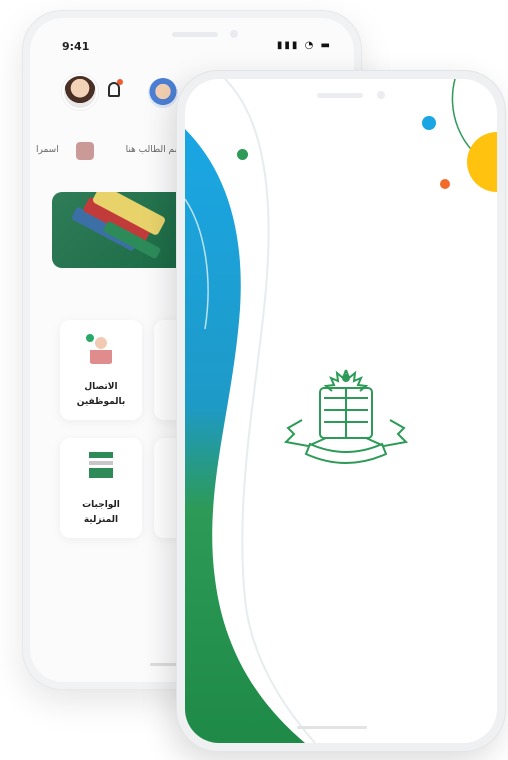  I want to click on status-icons: ▮▮▮ ◔ ▬, so click(304, 45).